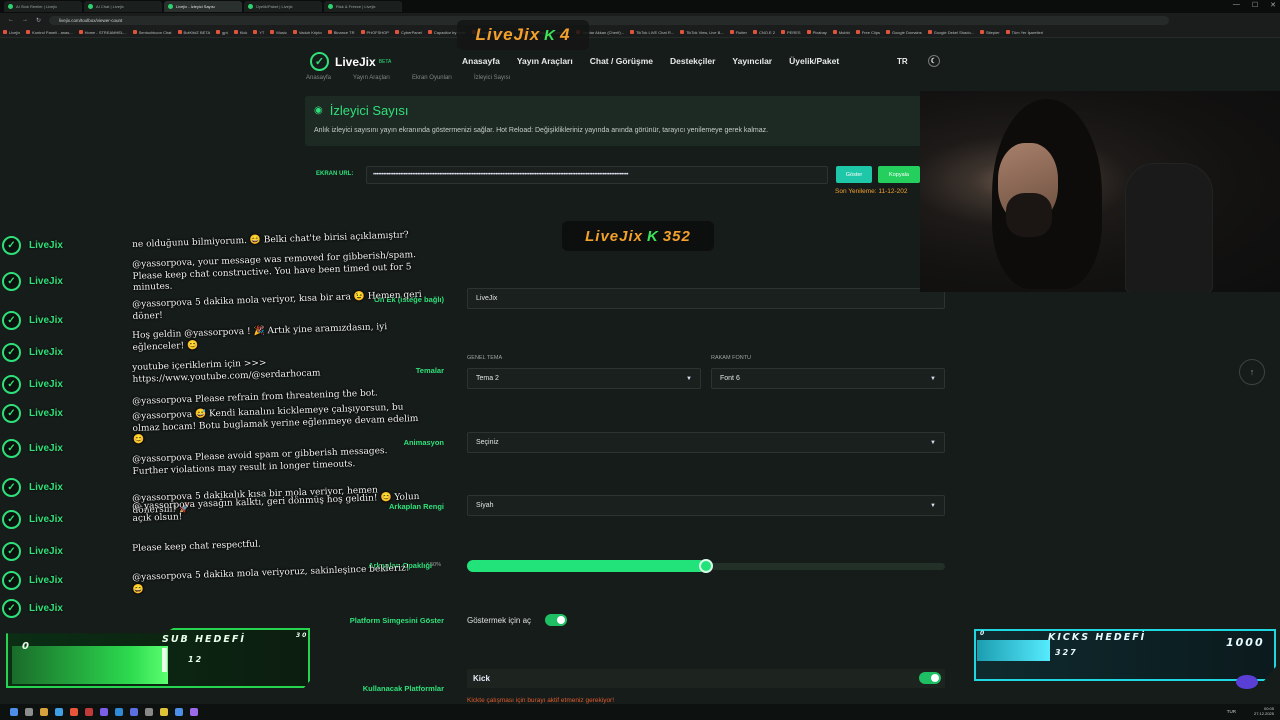 This screenshot has height=720, width=1280. I want to click on bookmark-item: Sitepier, so click(990, 32).